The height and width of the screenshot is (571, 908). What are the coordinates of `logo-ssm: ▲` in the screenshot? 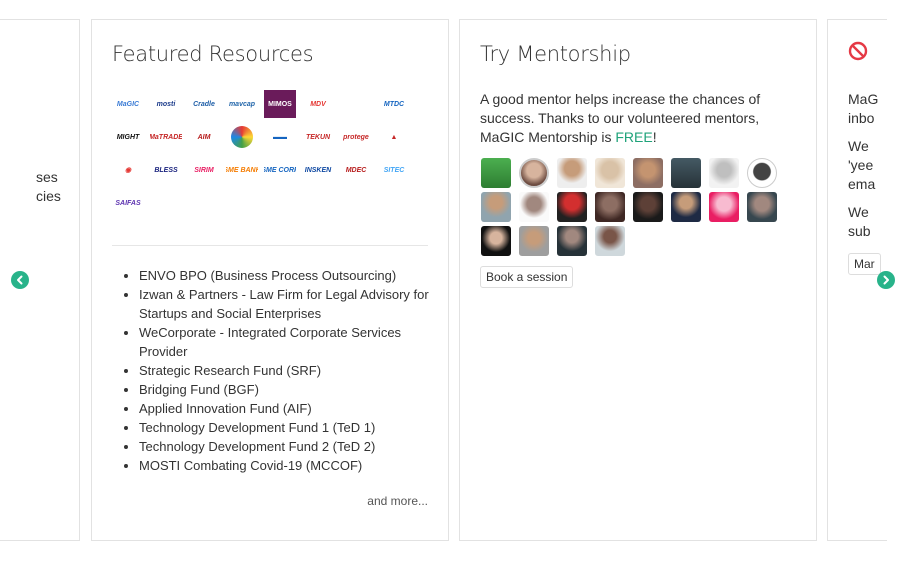 It's located at (394, 137).